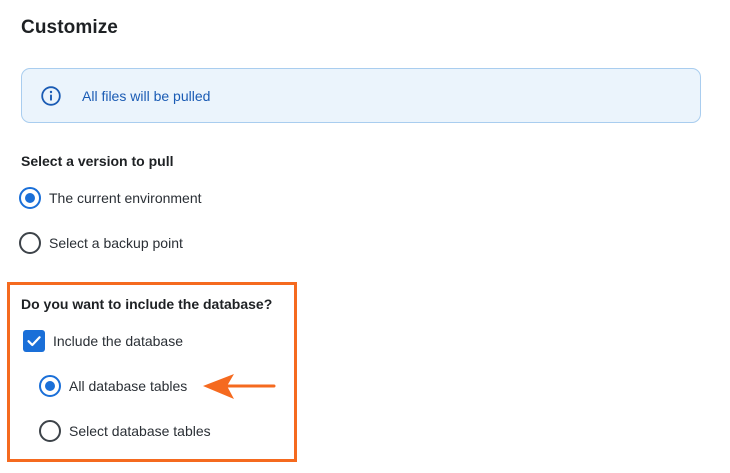  What do you see at coordinates (51, 96) in the screenshot?
I see `info-icon` at bounding box center [51, 96].